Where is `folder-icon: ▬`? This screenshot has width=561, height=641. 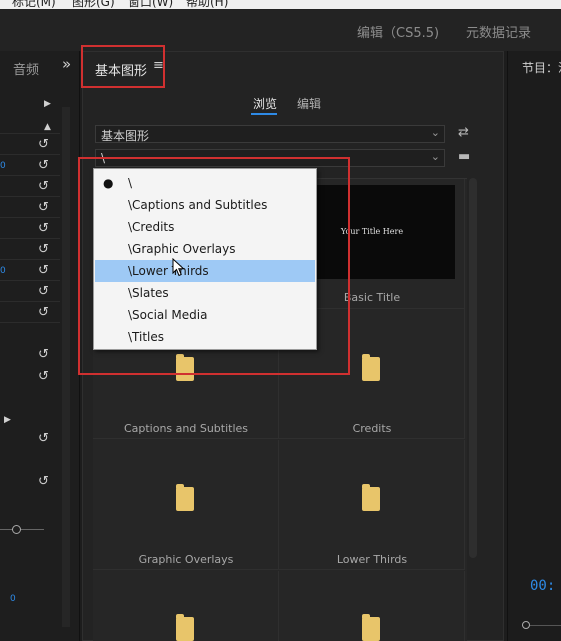 folder-icon: ▬ is located at coordinates (464, 156).